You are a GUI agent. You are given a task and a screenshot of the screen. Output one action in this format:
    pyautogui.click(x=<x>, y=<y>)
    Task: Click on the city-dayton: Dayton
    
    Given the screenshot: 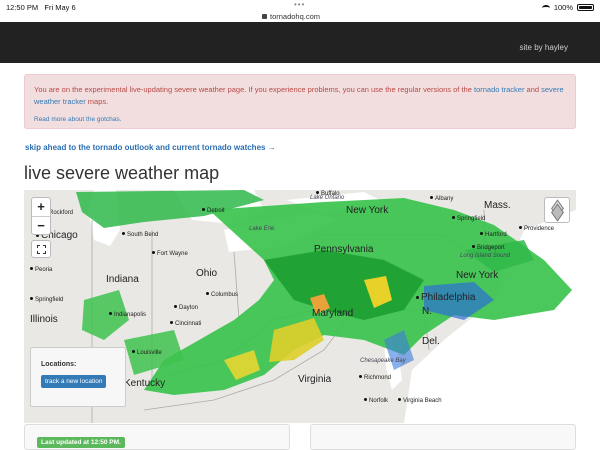 What is the action you would take?
    pyautogui.click(x=186, y=308)
    